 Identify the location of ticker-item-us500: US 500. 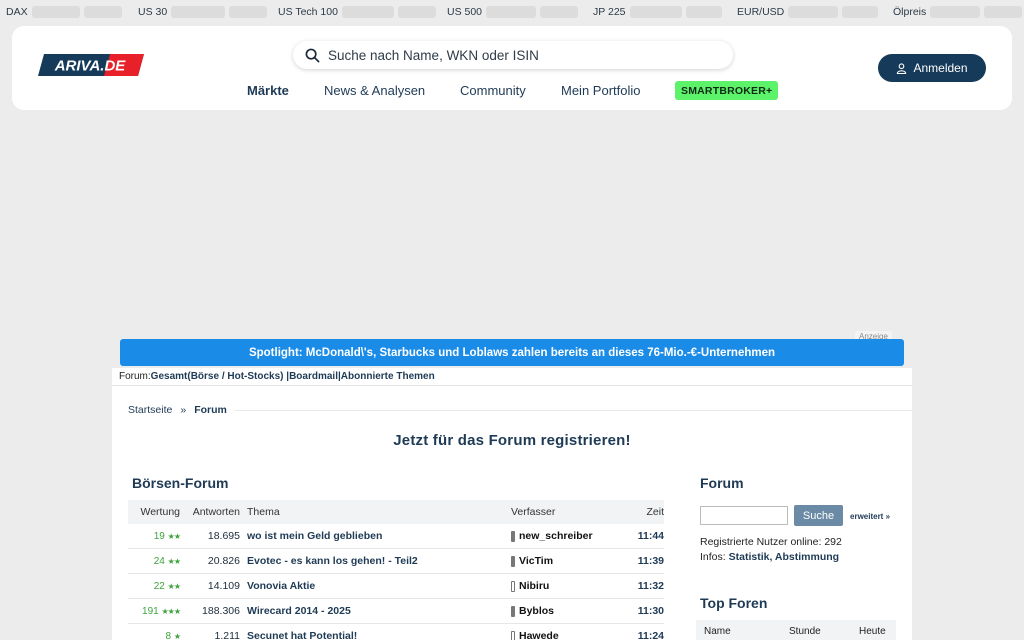
(513, 12).